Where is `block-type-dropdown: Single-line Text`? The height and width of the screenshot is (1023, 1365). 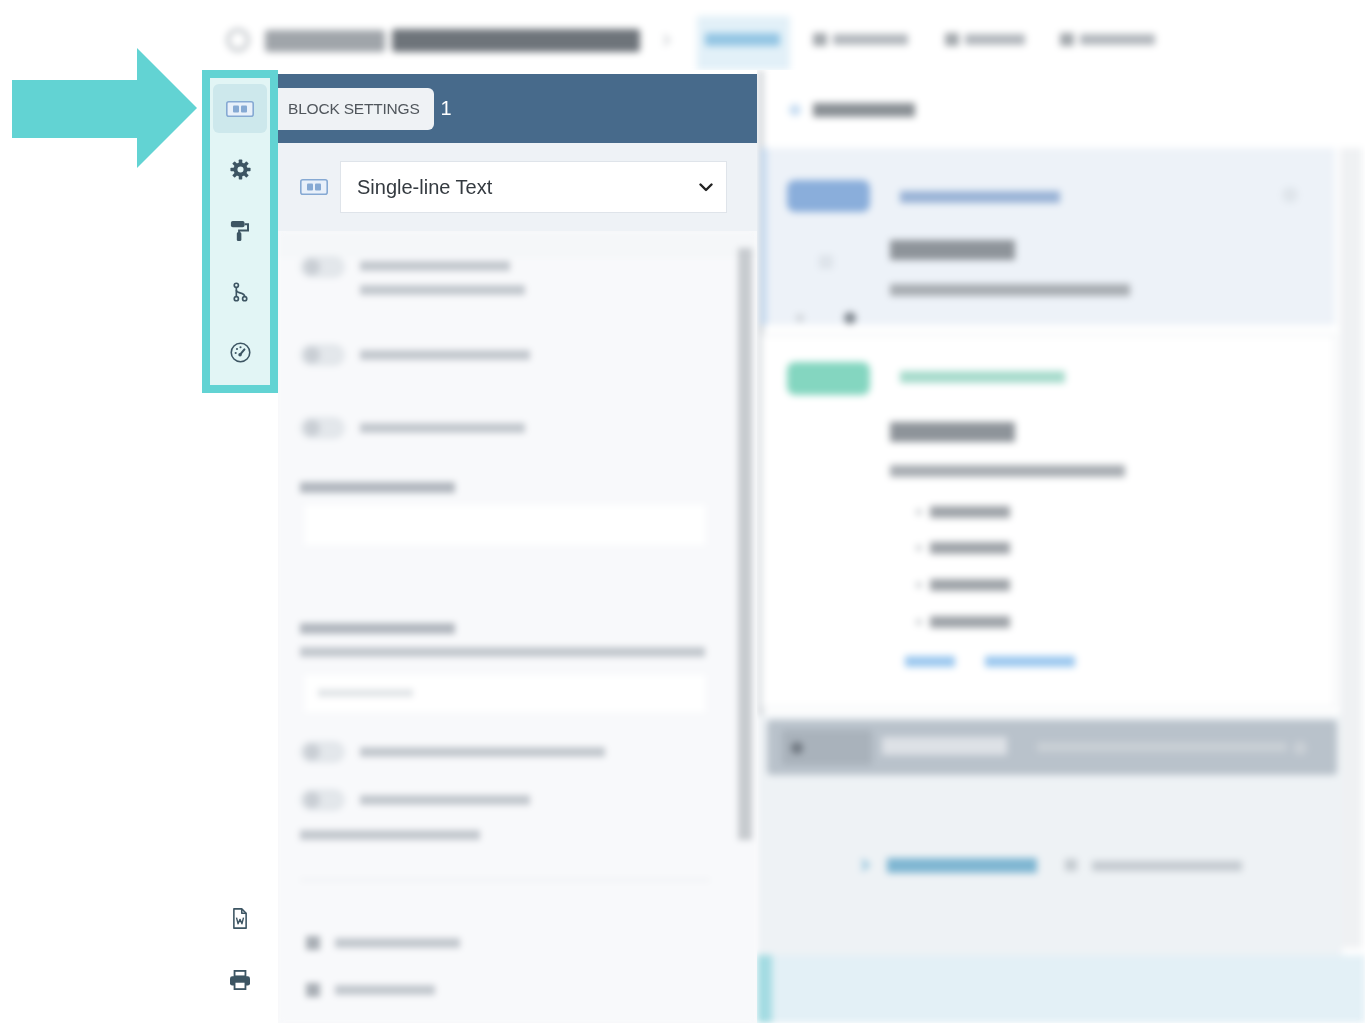 block-type-dropdown: Single-line Text is located at coordinates (533, 187).